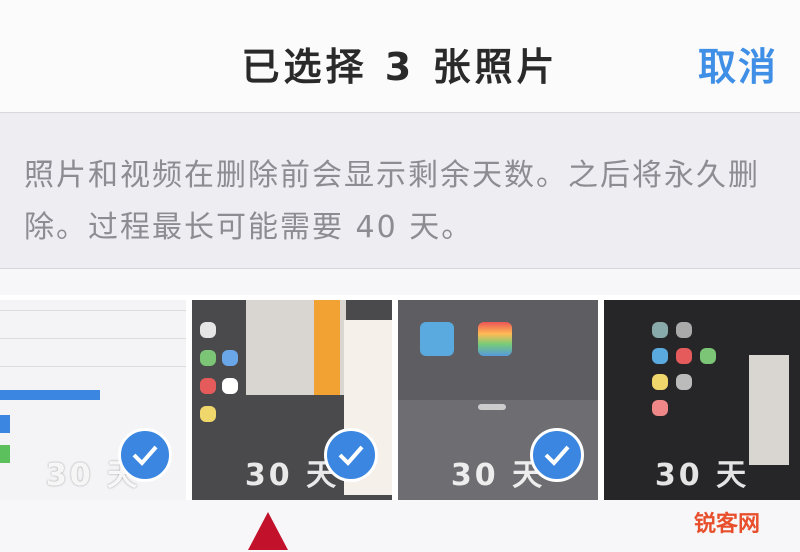  I want to click on info-text: 照片和视频在删除前会显示剩余天数。之后将永久删除。过程最长可能需要 40 天。, so click(392, 201).